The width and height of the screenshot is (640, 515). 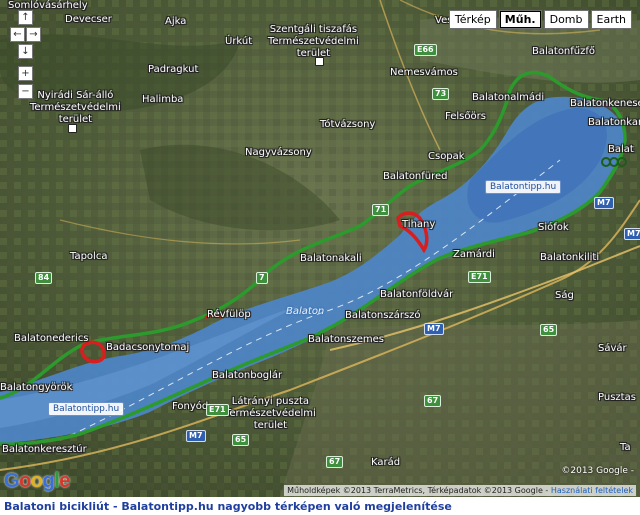 I want to click on road-shield: E66, so click(x=425, y=50).